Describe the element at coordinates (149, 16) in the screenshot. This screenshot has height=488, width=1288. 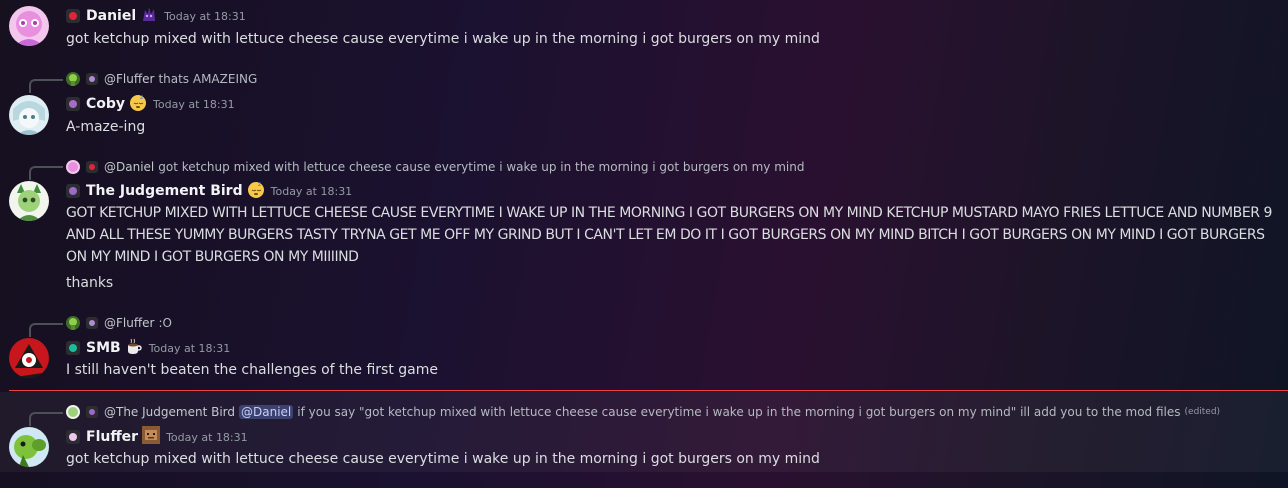
I see `shadow-creature-icon` at that location.